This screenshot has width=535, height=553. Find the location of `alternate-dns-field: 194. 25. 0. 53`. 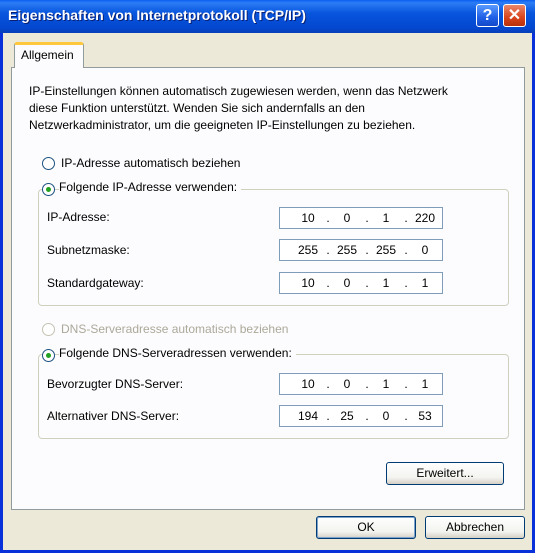

alternate-dns-field: 194. 25. 0. 53 is located at coordinates (361, 416).